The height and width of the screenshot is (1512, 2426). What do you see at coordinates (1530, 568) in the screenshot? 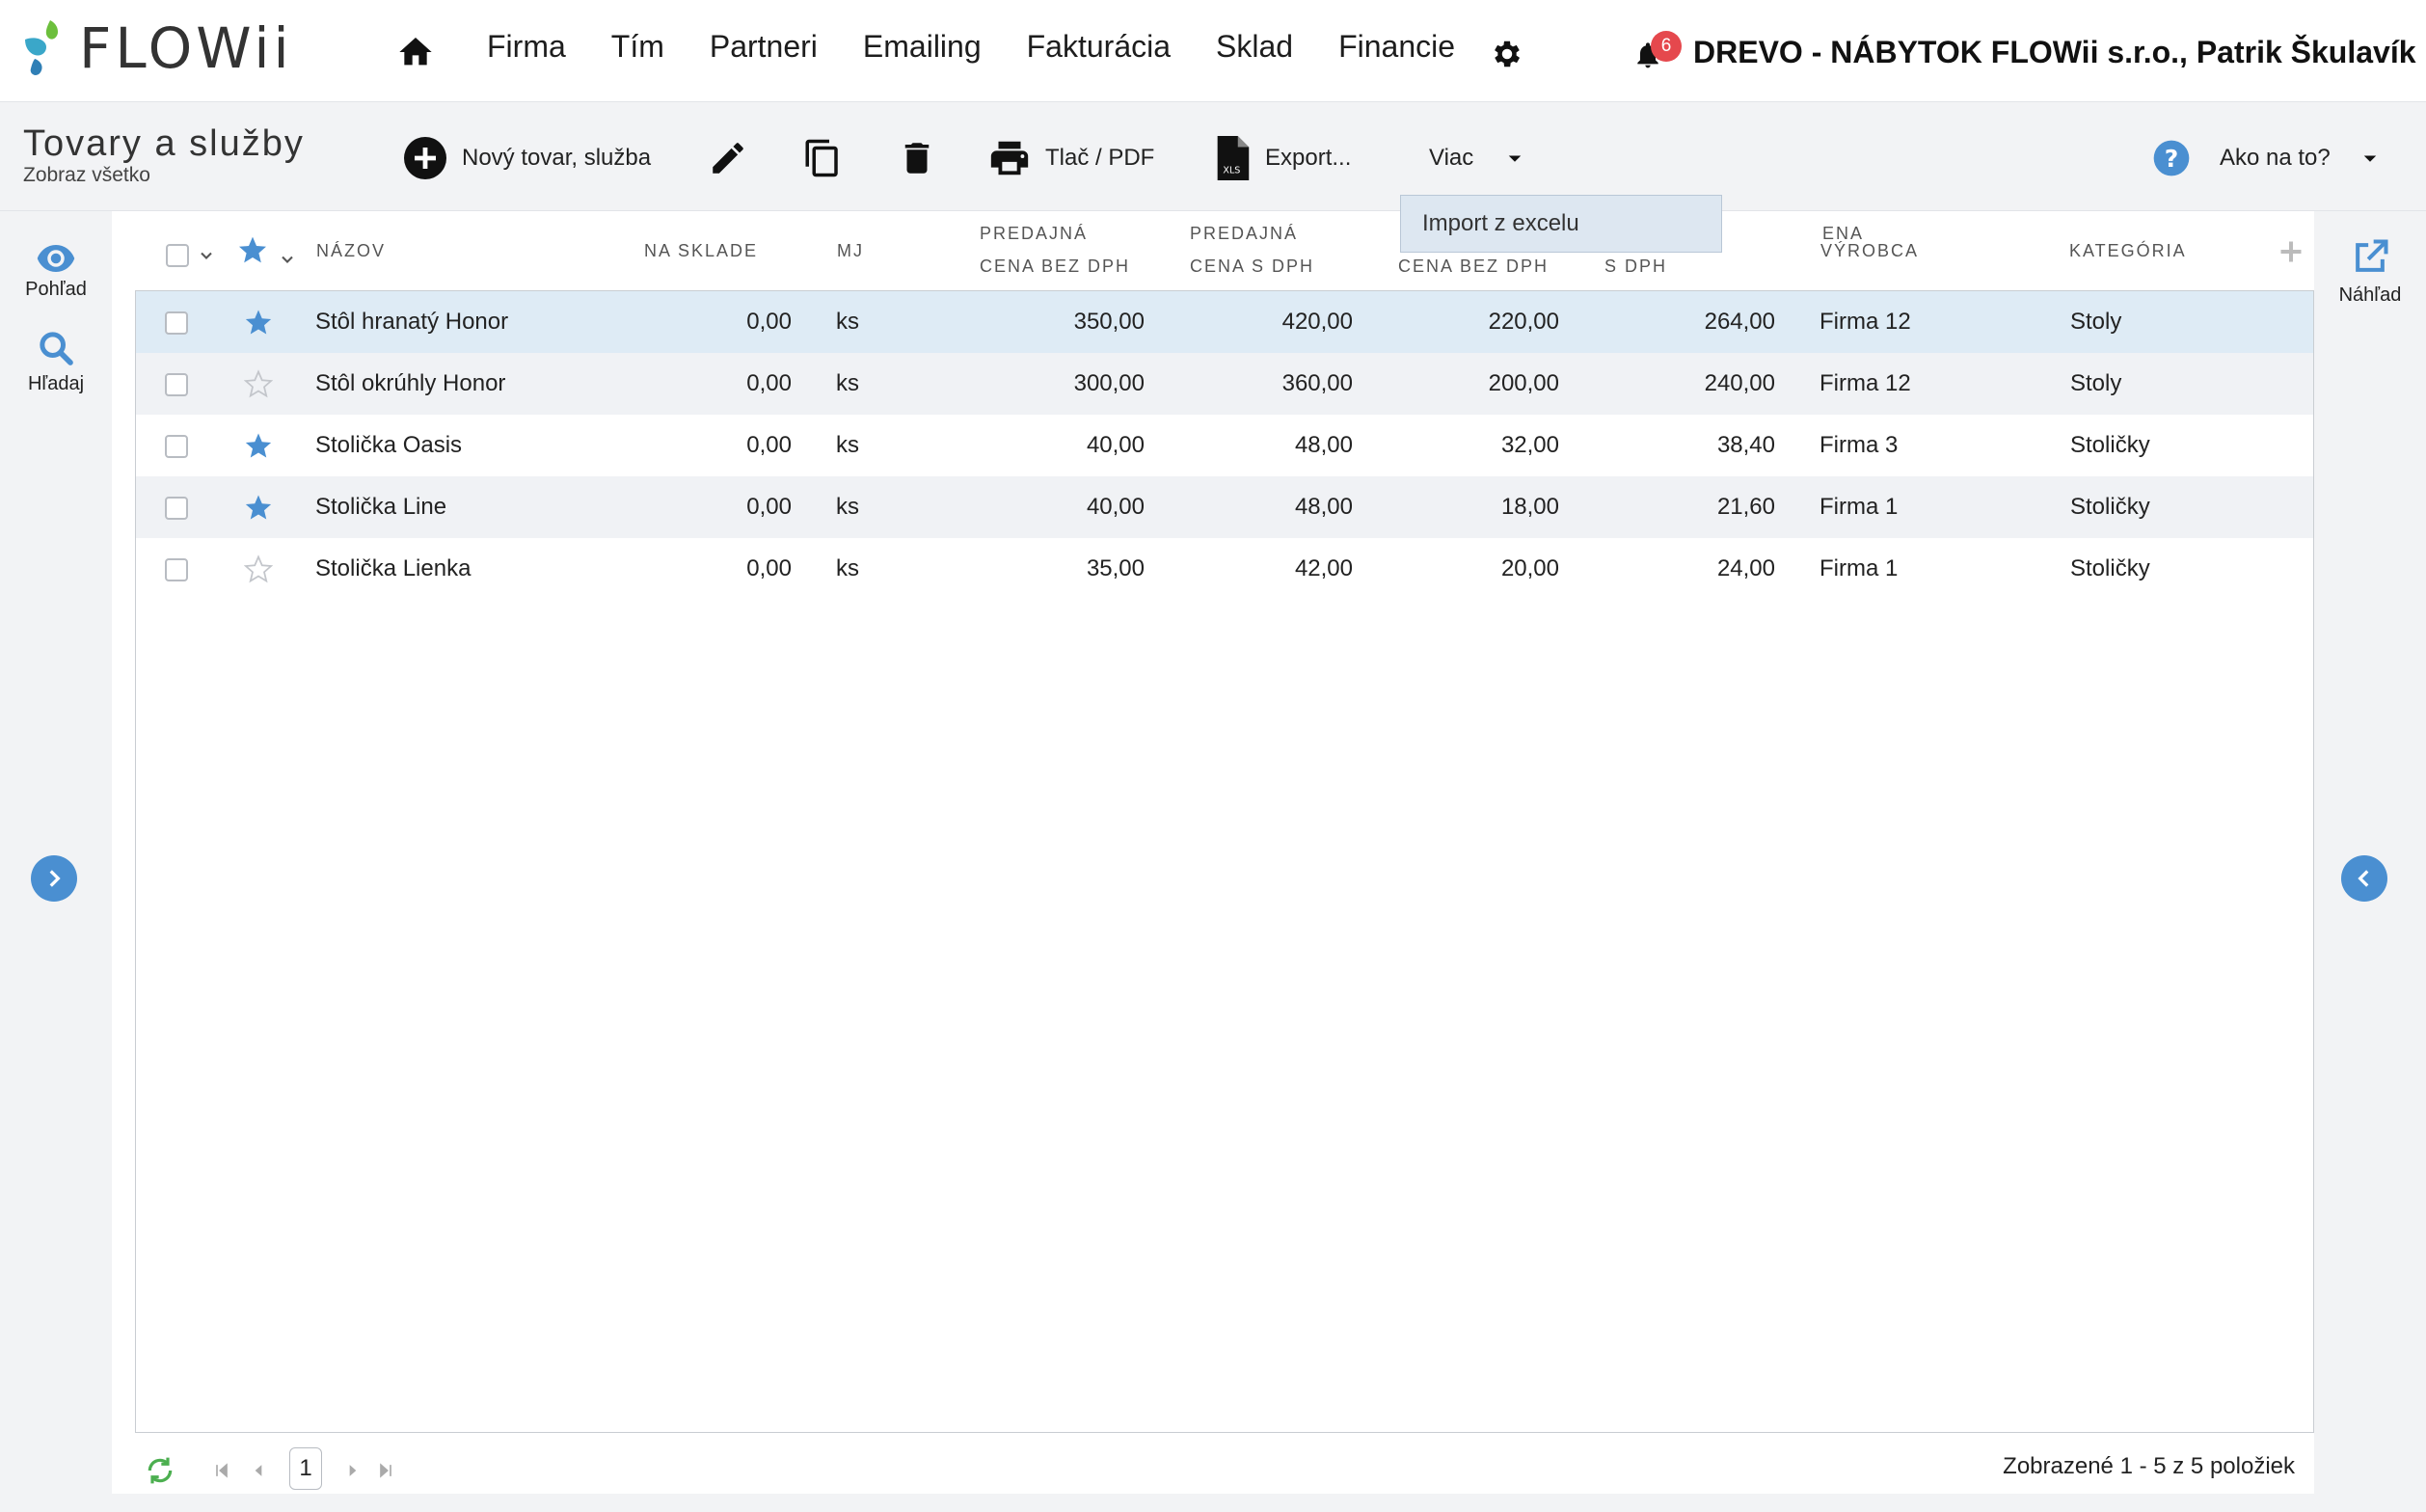
I see `cell-buy-net: 20,00` at bounding box center [1530, 568].